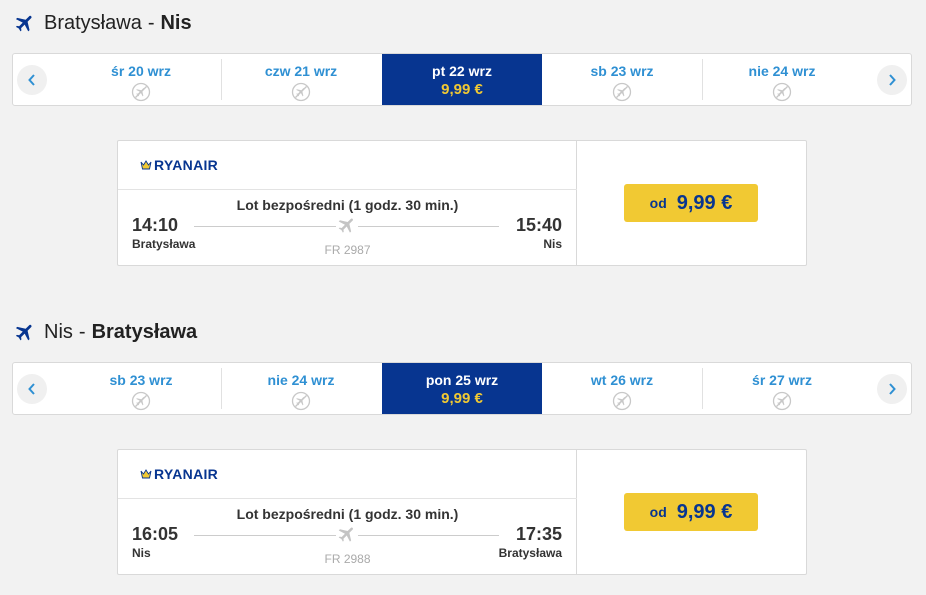 This screenshot has height=595, width=926. I want to click on route-title: Bratysława - Nis, so click(103, 23).